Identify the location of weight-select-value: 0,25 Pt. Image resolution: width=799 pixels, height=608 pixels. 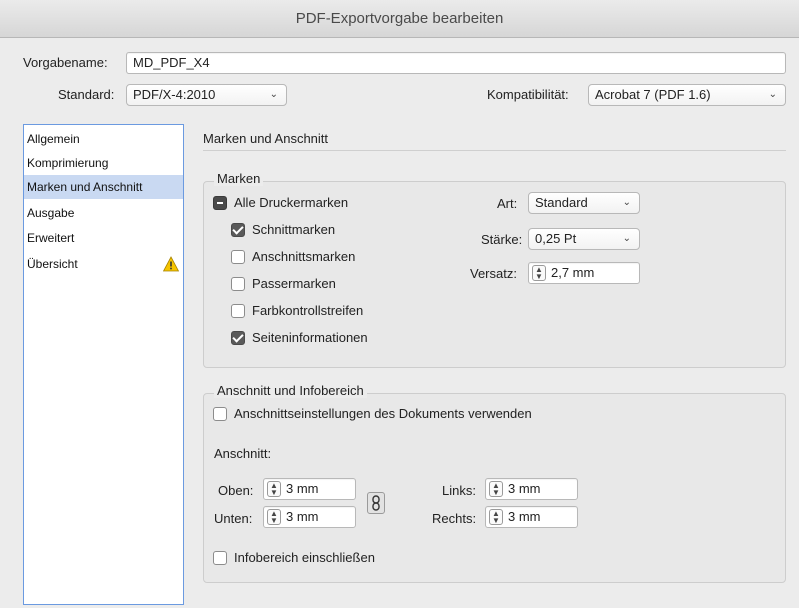
(556, 238).